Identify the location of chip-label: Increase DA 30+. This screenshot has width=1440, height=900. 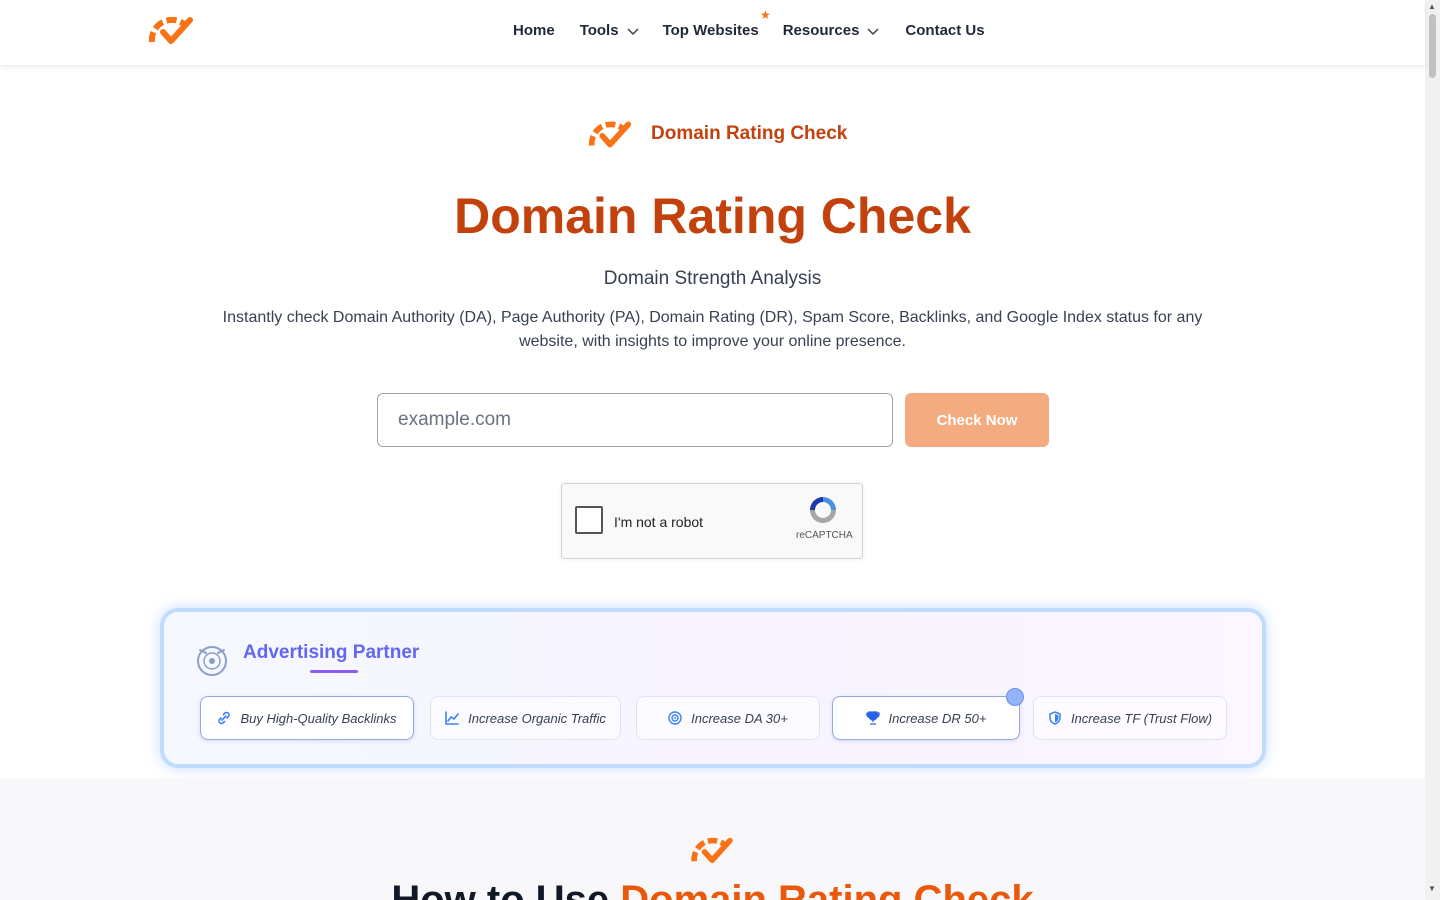
(739, 718).